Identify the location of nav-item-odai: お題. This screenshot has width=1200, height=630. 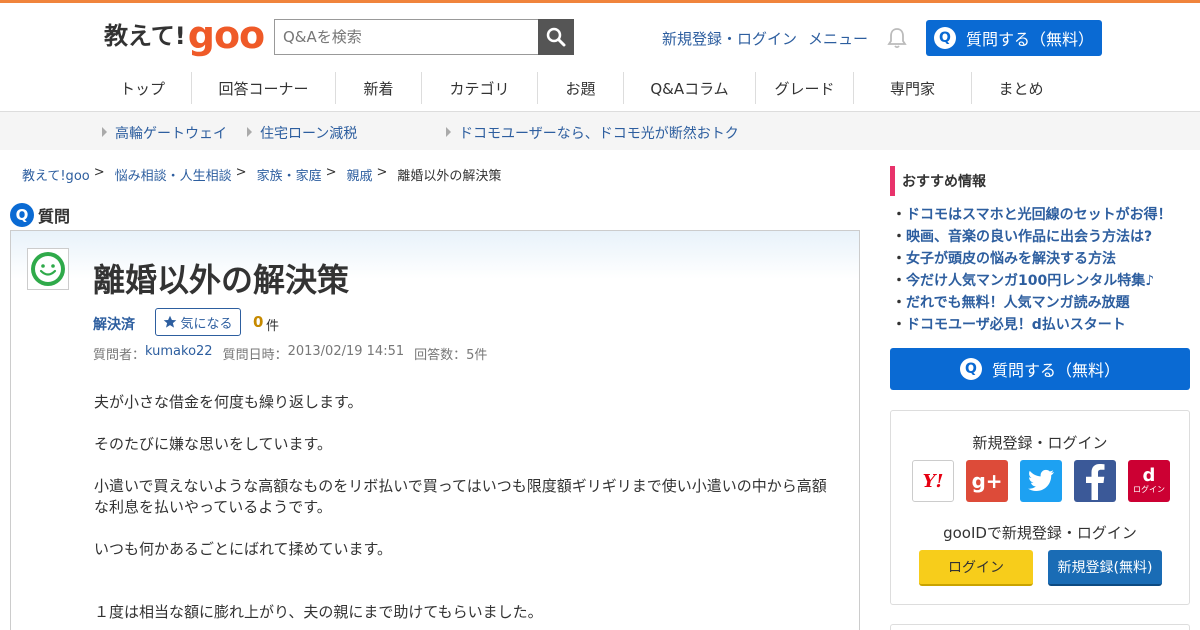
(581, 88).